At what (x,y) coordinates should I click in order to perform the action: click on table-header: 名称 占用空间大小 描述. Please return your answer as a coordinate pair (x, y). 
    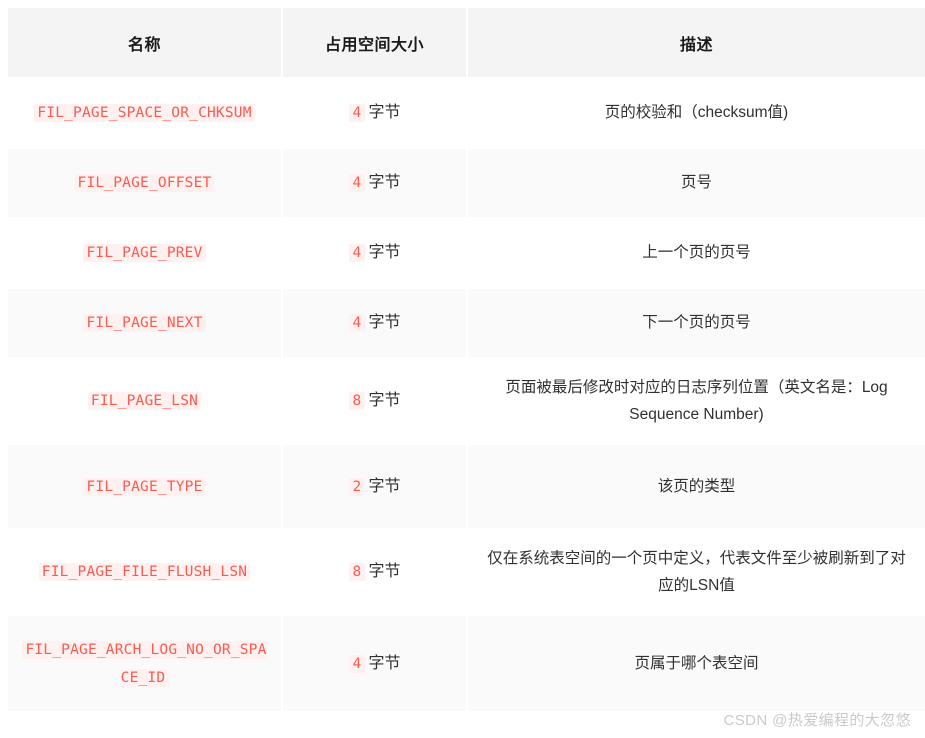
    Looking at the image, I should click on (466, 43).